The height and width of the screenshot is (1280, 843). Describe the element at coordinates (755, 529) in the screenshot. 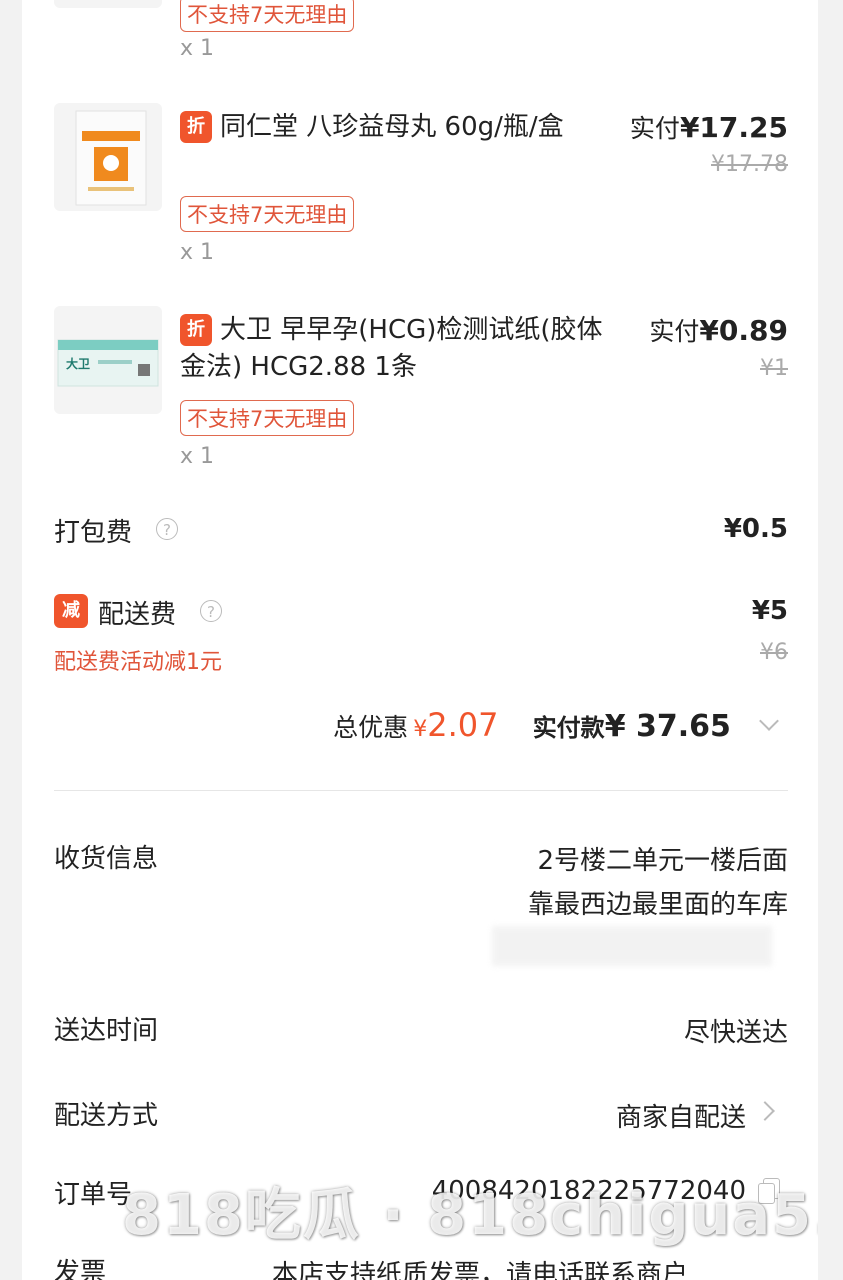

I see `packing-fee-value: ¥0.5` at that location.